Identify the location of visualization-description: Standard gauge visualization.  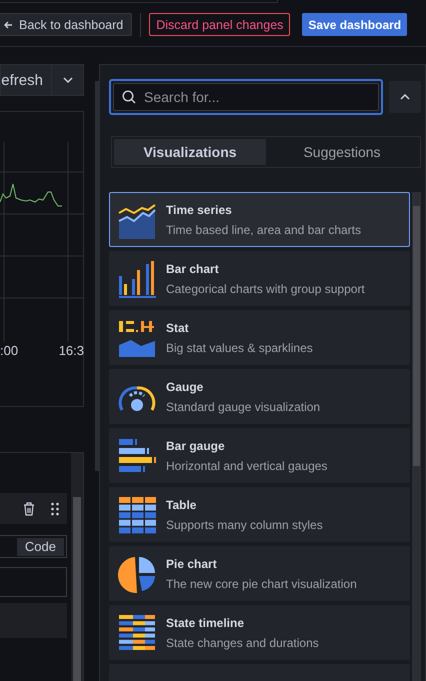
(243, 407).